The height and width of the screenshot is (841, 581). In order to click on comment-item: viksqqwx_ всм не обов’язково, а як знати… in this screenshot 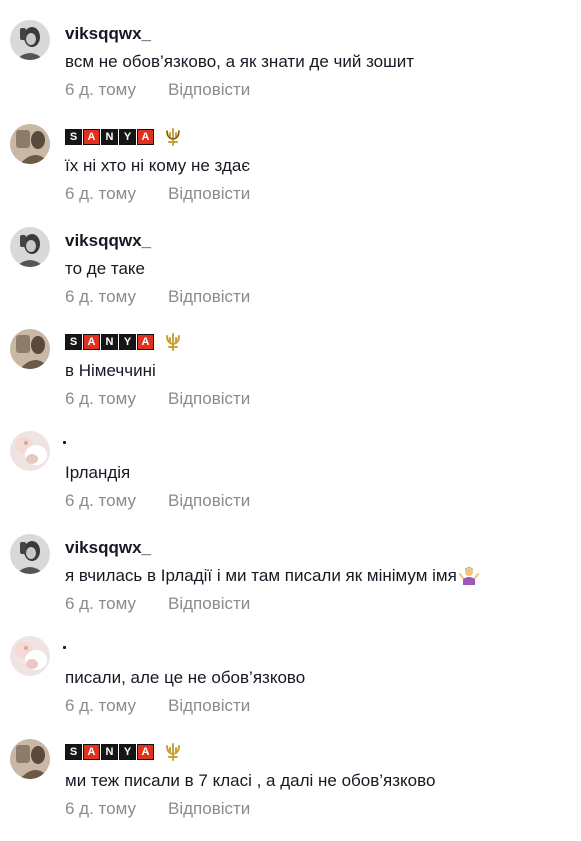, I will do `click(290, 71)`.